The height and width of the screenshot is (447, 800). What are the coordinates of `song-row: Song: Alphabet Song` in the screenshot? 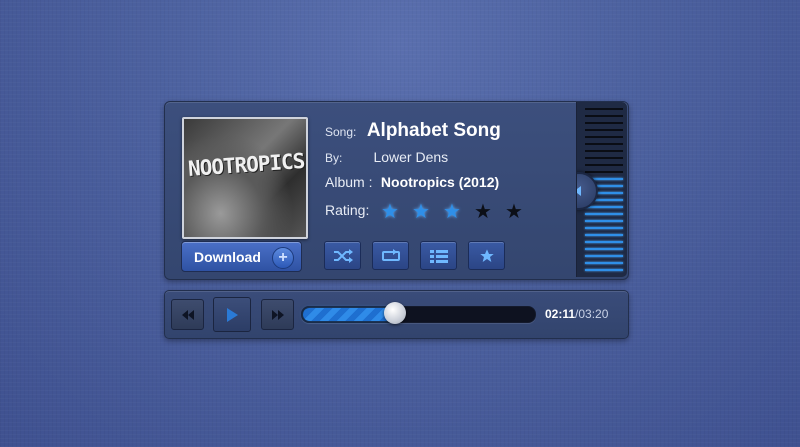 It's located at (413, 131).